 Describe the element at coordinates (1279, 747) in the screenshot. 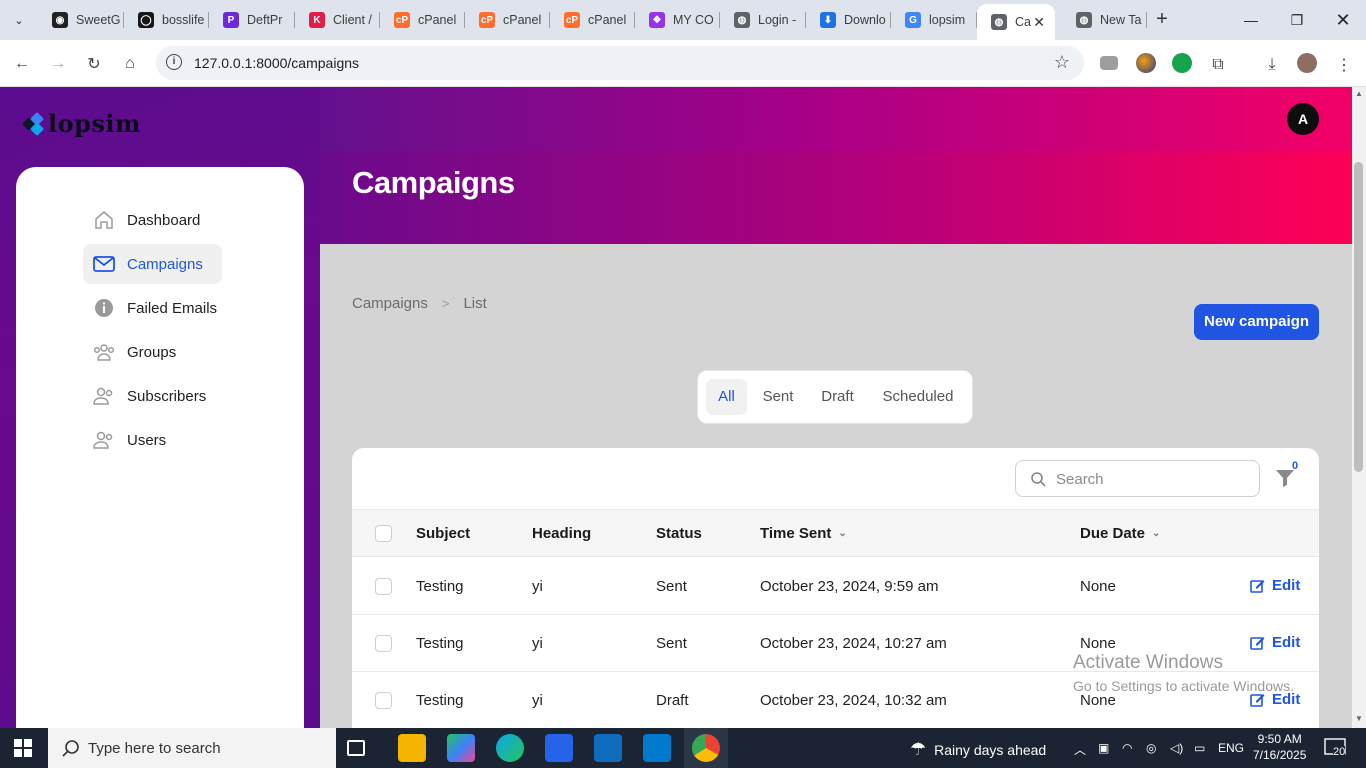

I see `system-clock: 9:50 AM 7/16/2025` at that location.